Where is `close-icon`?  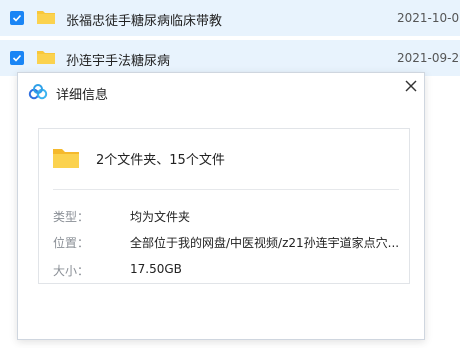 close-icon is located at coordinates (411, 86).